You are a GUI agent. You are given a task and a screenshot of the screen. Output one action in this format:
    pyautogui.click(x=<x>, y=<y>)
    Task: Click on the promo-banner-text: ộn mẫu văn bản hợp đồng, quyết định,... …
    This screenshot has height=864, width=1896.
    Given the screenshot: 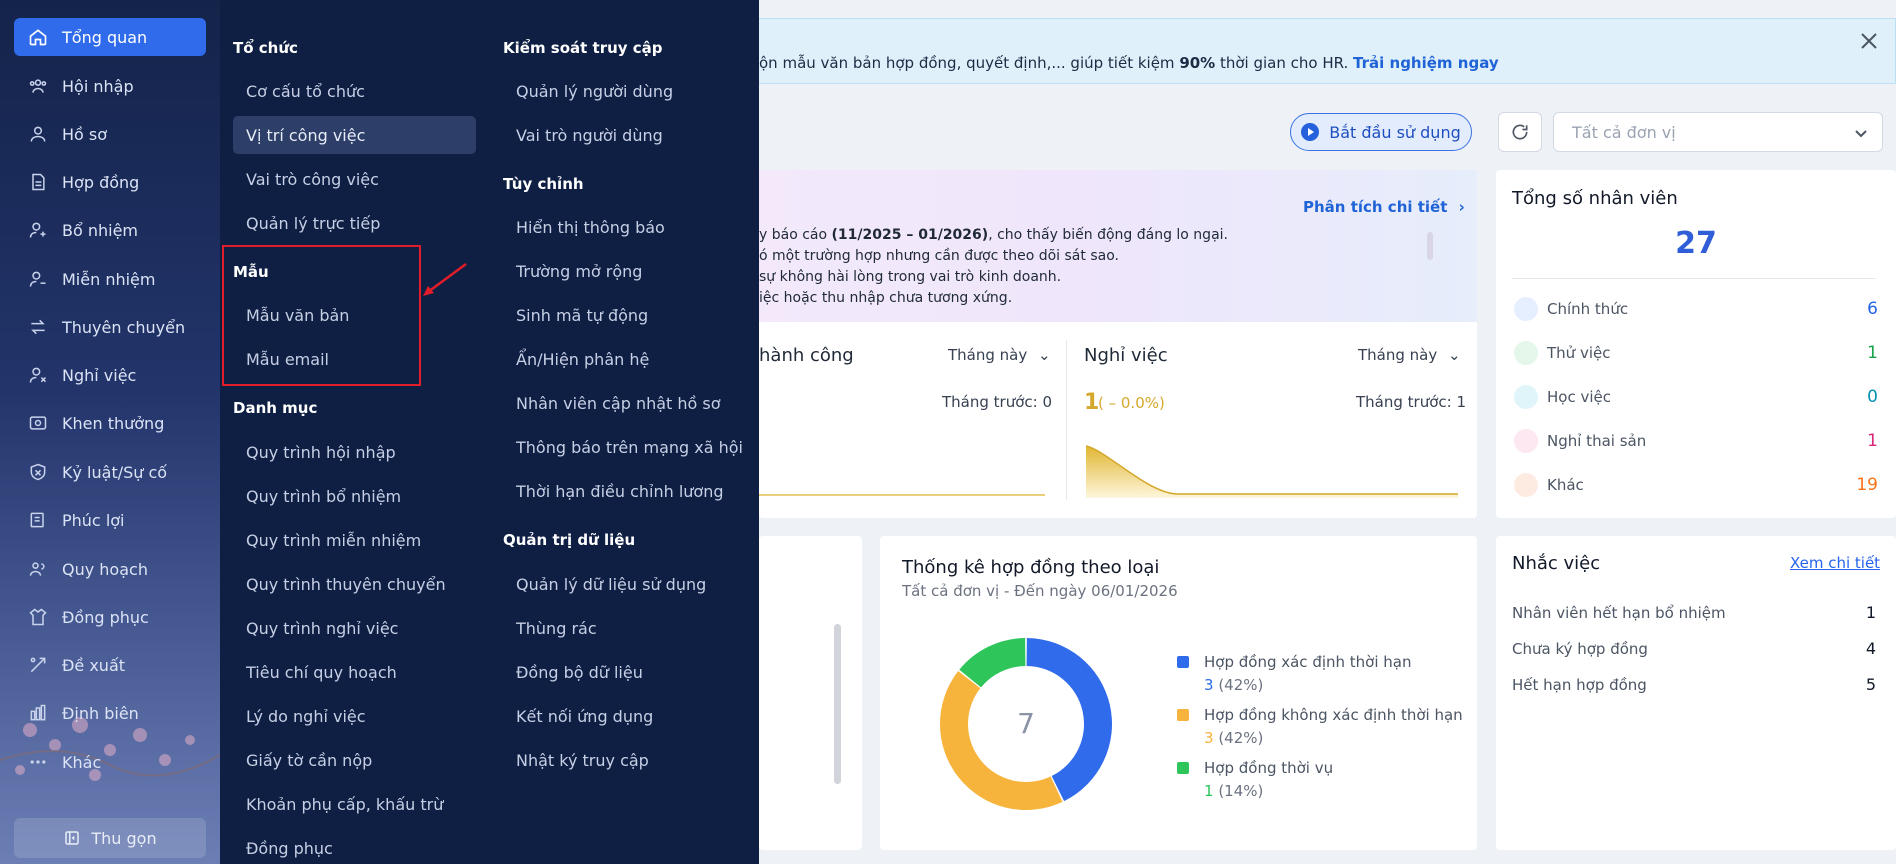 What is the action you would take?
    pyautogui.click(x=1129, y=63)
    